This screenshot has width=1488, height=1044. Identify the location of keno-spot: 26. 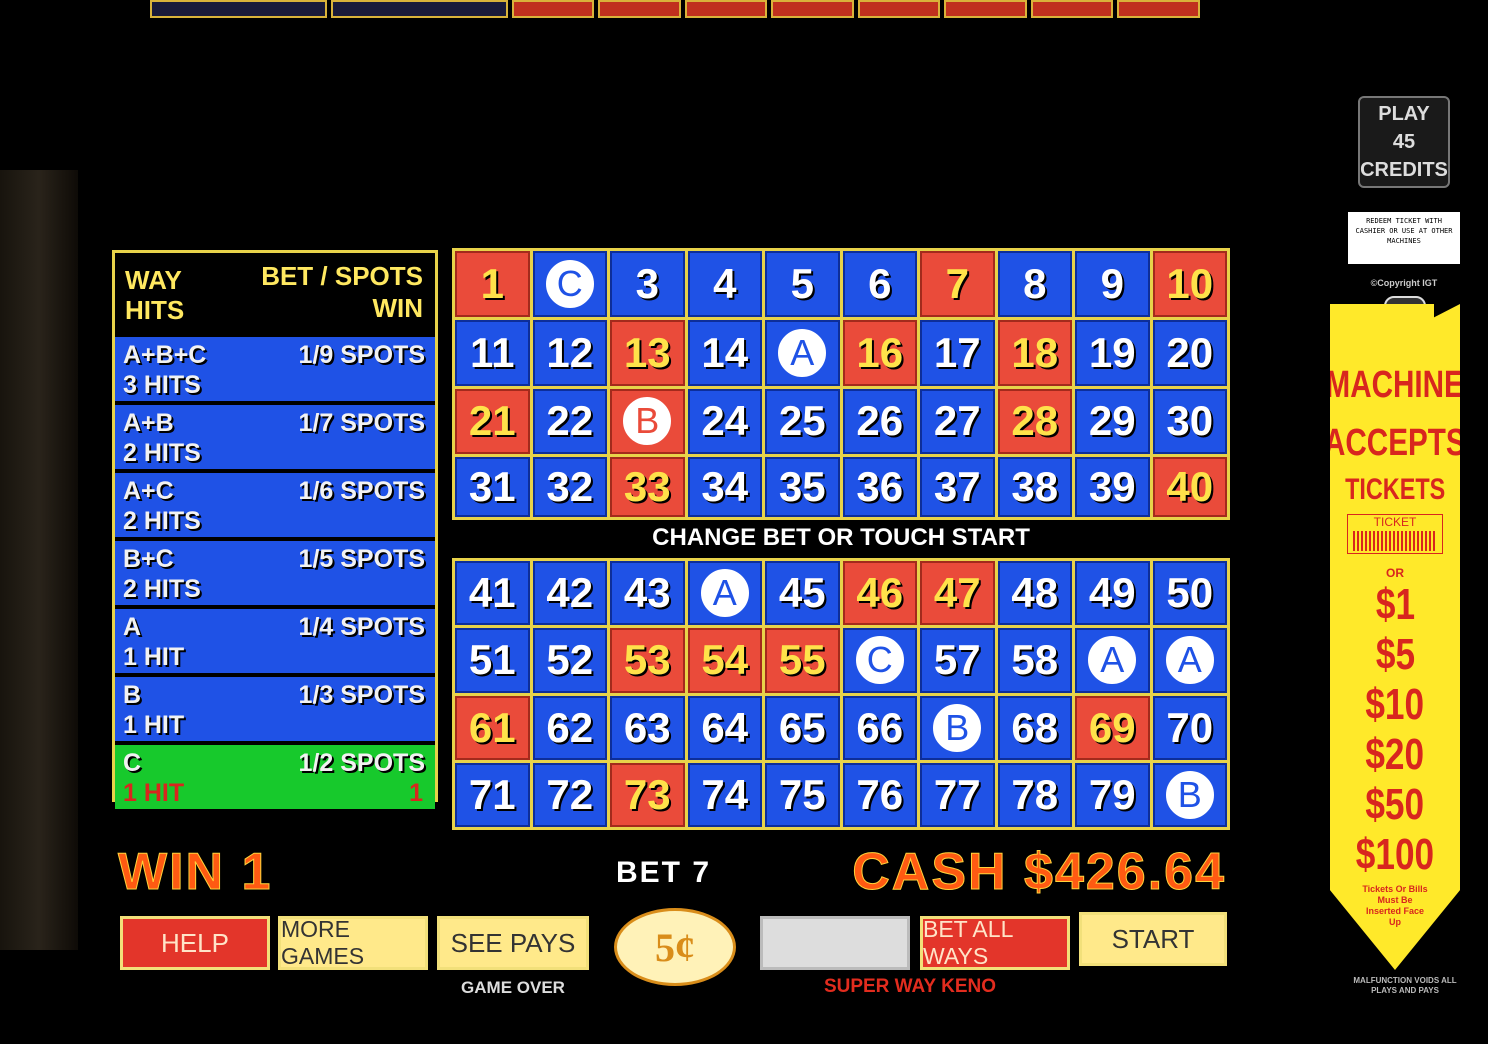
(879, 421).